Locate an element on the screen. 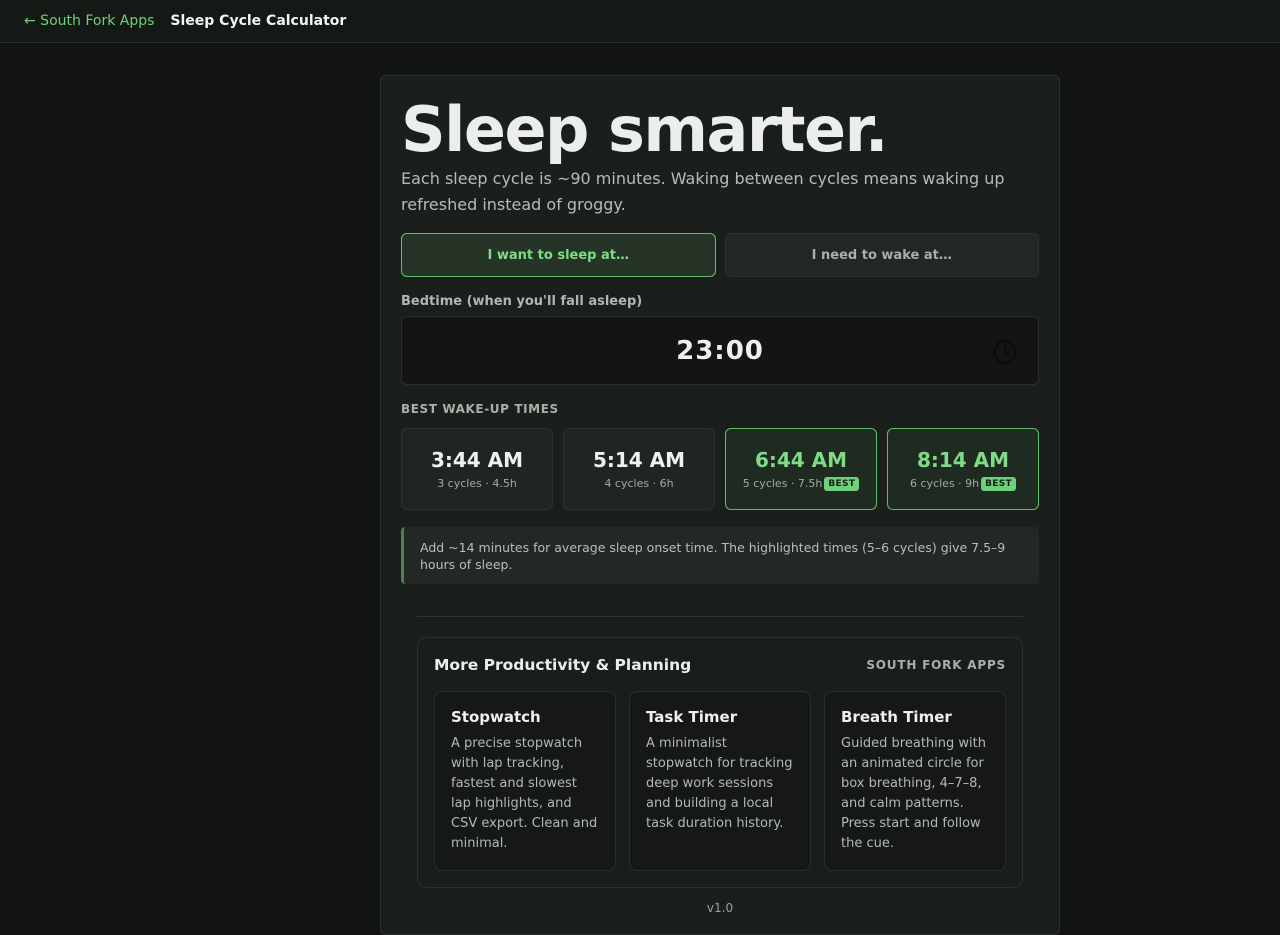  wake-time-meta: 5 cycles · 7.5h BEST is located at coordinates (801, 483).